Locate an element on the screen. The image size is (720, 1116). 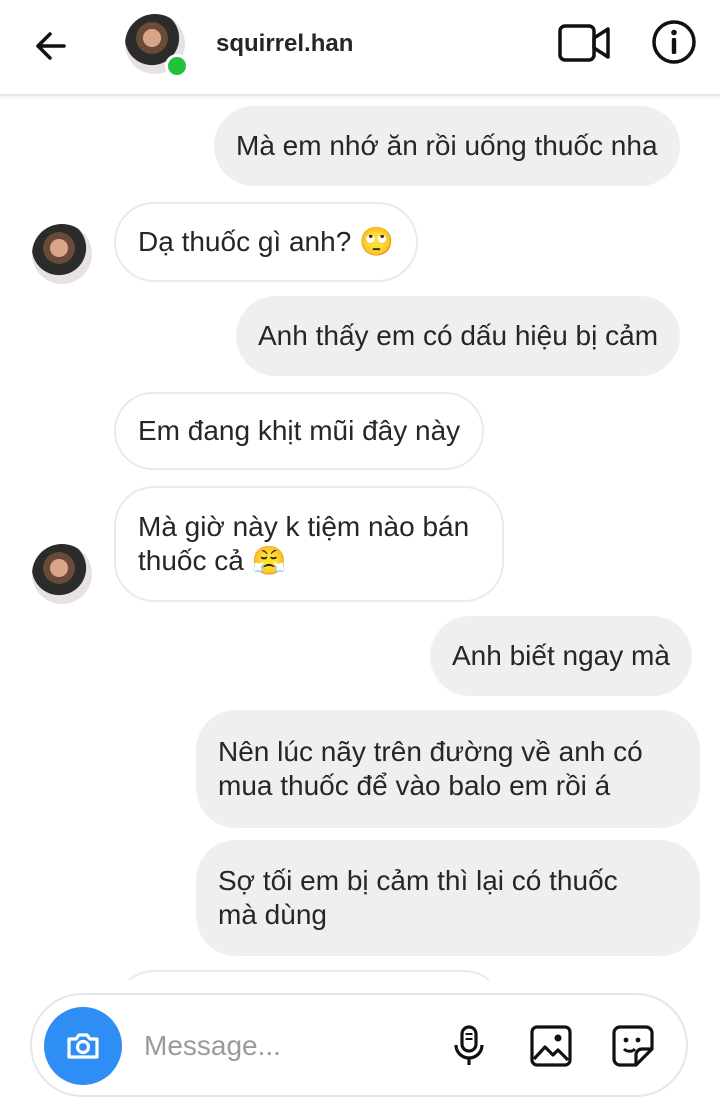
video-camera-icon is located at coordinates (584, 43).